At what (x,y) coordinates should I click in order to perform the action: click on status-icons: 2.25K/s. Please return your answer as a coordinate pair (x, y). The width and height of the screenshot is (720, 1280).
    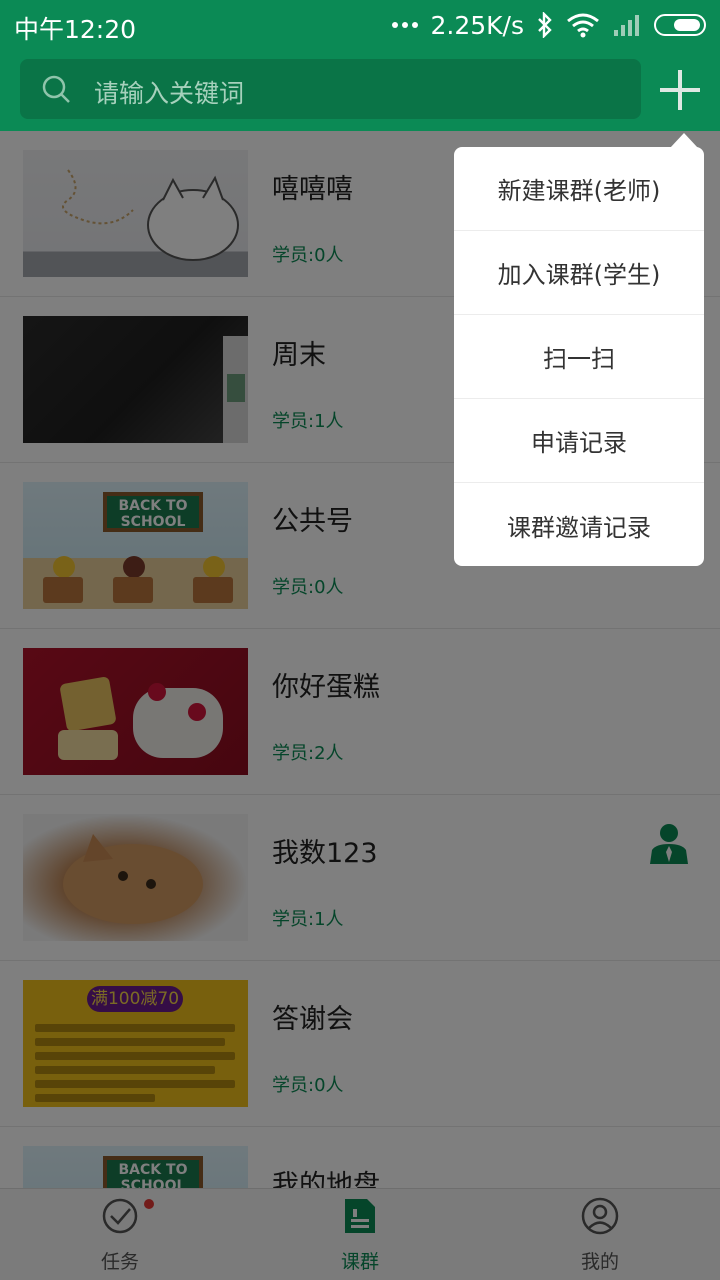
    Looking at the image, I should click on (549, 25).